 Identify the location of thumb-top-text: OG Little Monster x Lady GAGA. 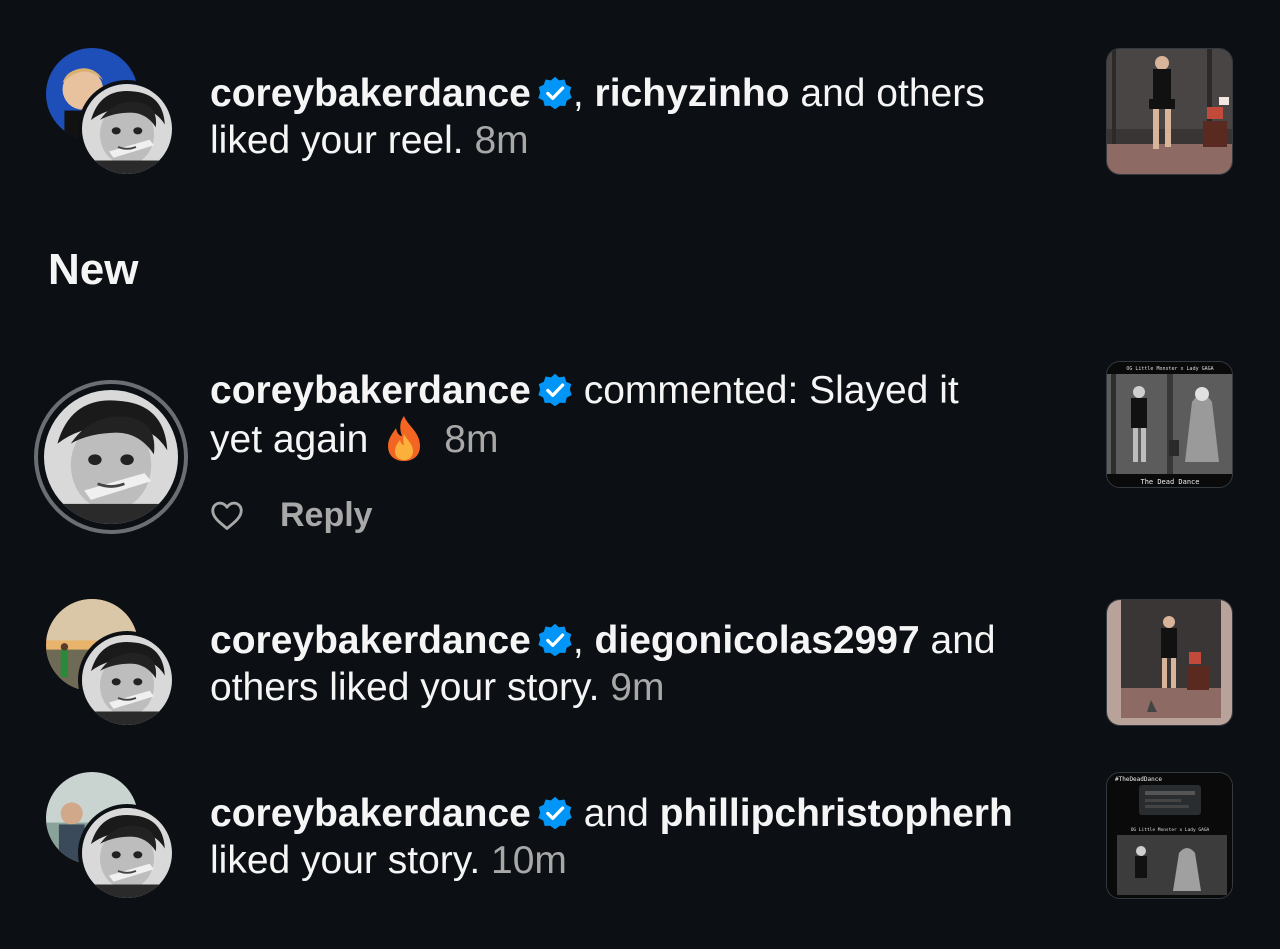
(1169, 369).